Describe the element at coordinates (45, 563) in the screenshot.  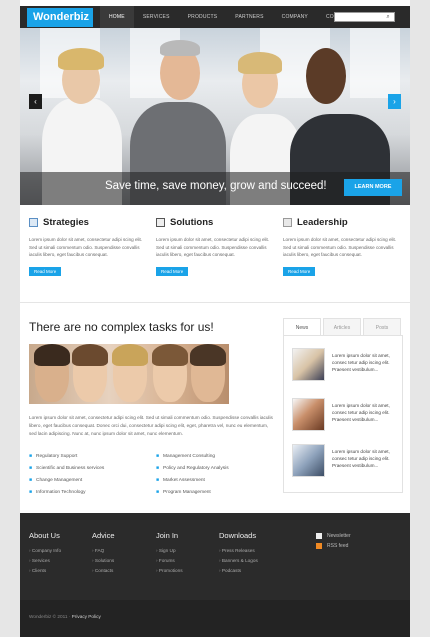
I see `footer-link: Services` at that location.